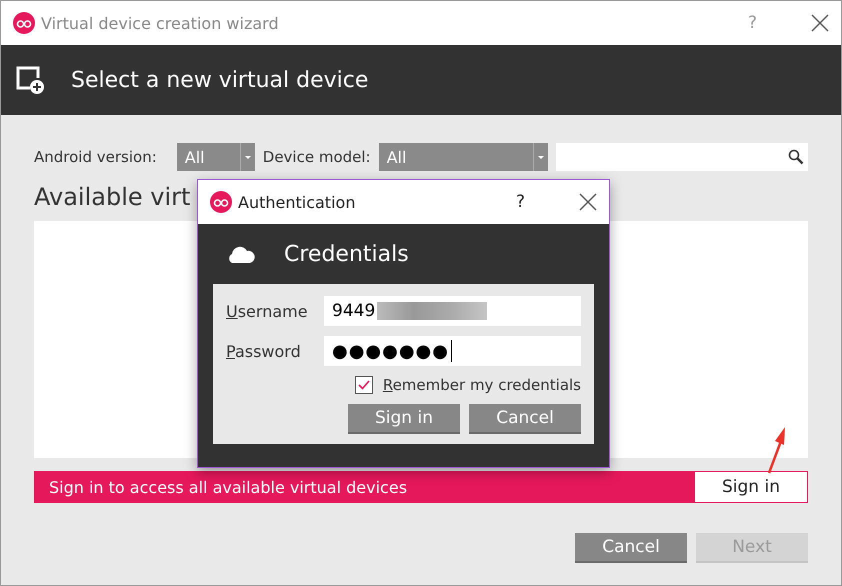  I want to click on field-label: Username, so click(267, 311).